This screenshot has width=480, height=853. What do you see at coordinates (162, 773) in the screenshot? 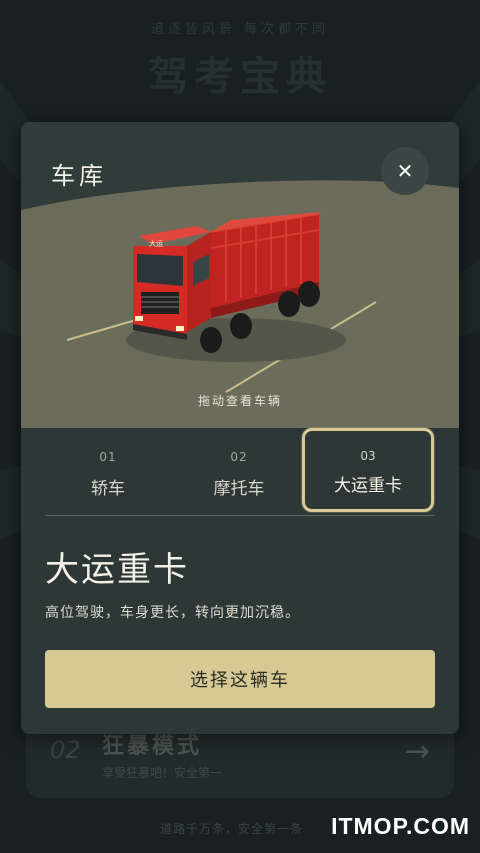
I see `mode-subtitle: 享受狂暴吧！安全第一` at bounding box center [162, 773].